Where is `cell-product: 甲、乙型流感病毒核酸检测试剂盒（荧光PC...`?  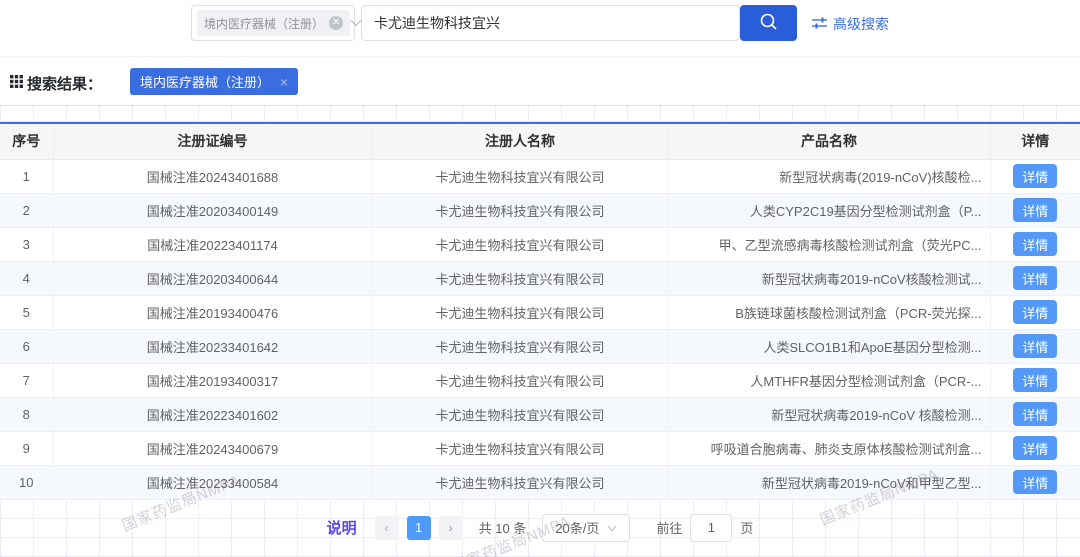 cell-product: 甲、乙型流感病毒核酸检测试剂盒（荧光PC... is located at coordinates (829, 244).